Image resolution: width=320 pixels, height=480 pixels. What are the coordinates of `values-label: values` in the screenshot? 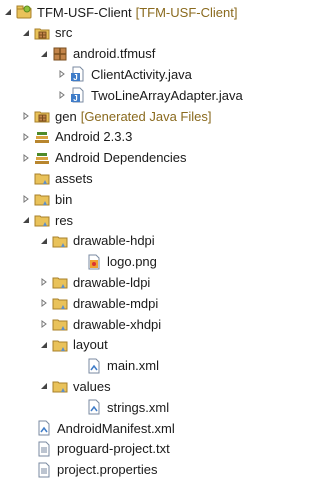 It's located at (92, 386).